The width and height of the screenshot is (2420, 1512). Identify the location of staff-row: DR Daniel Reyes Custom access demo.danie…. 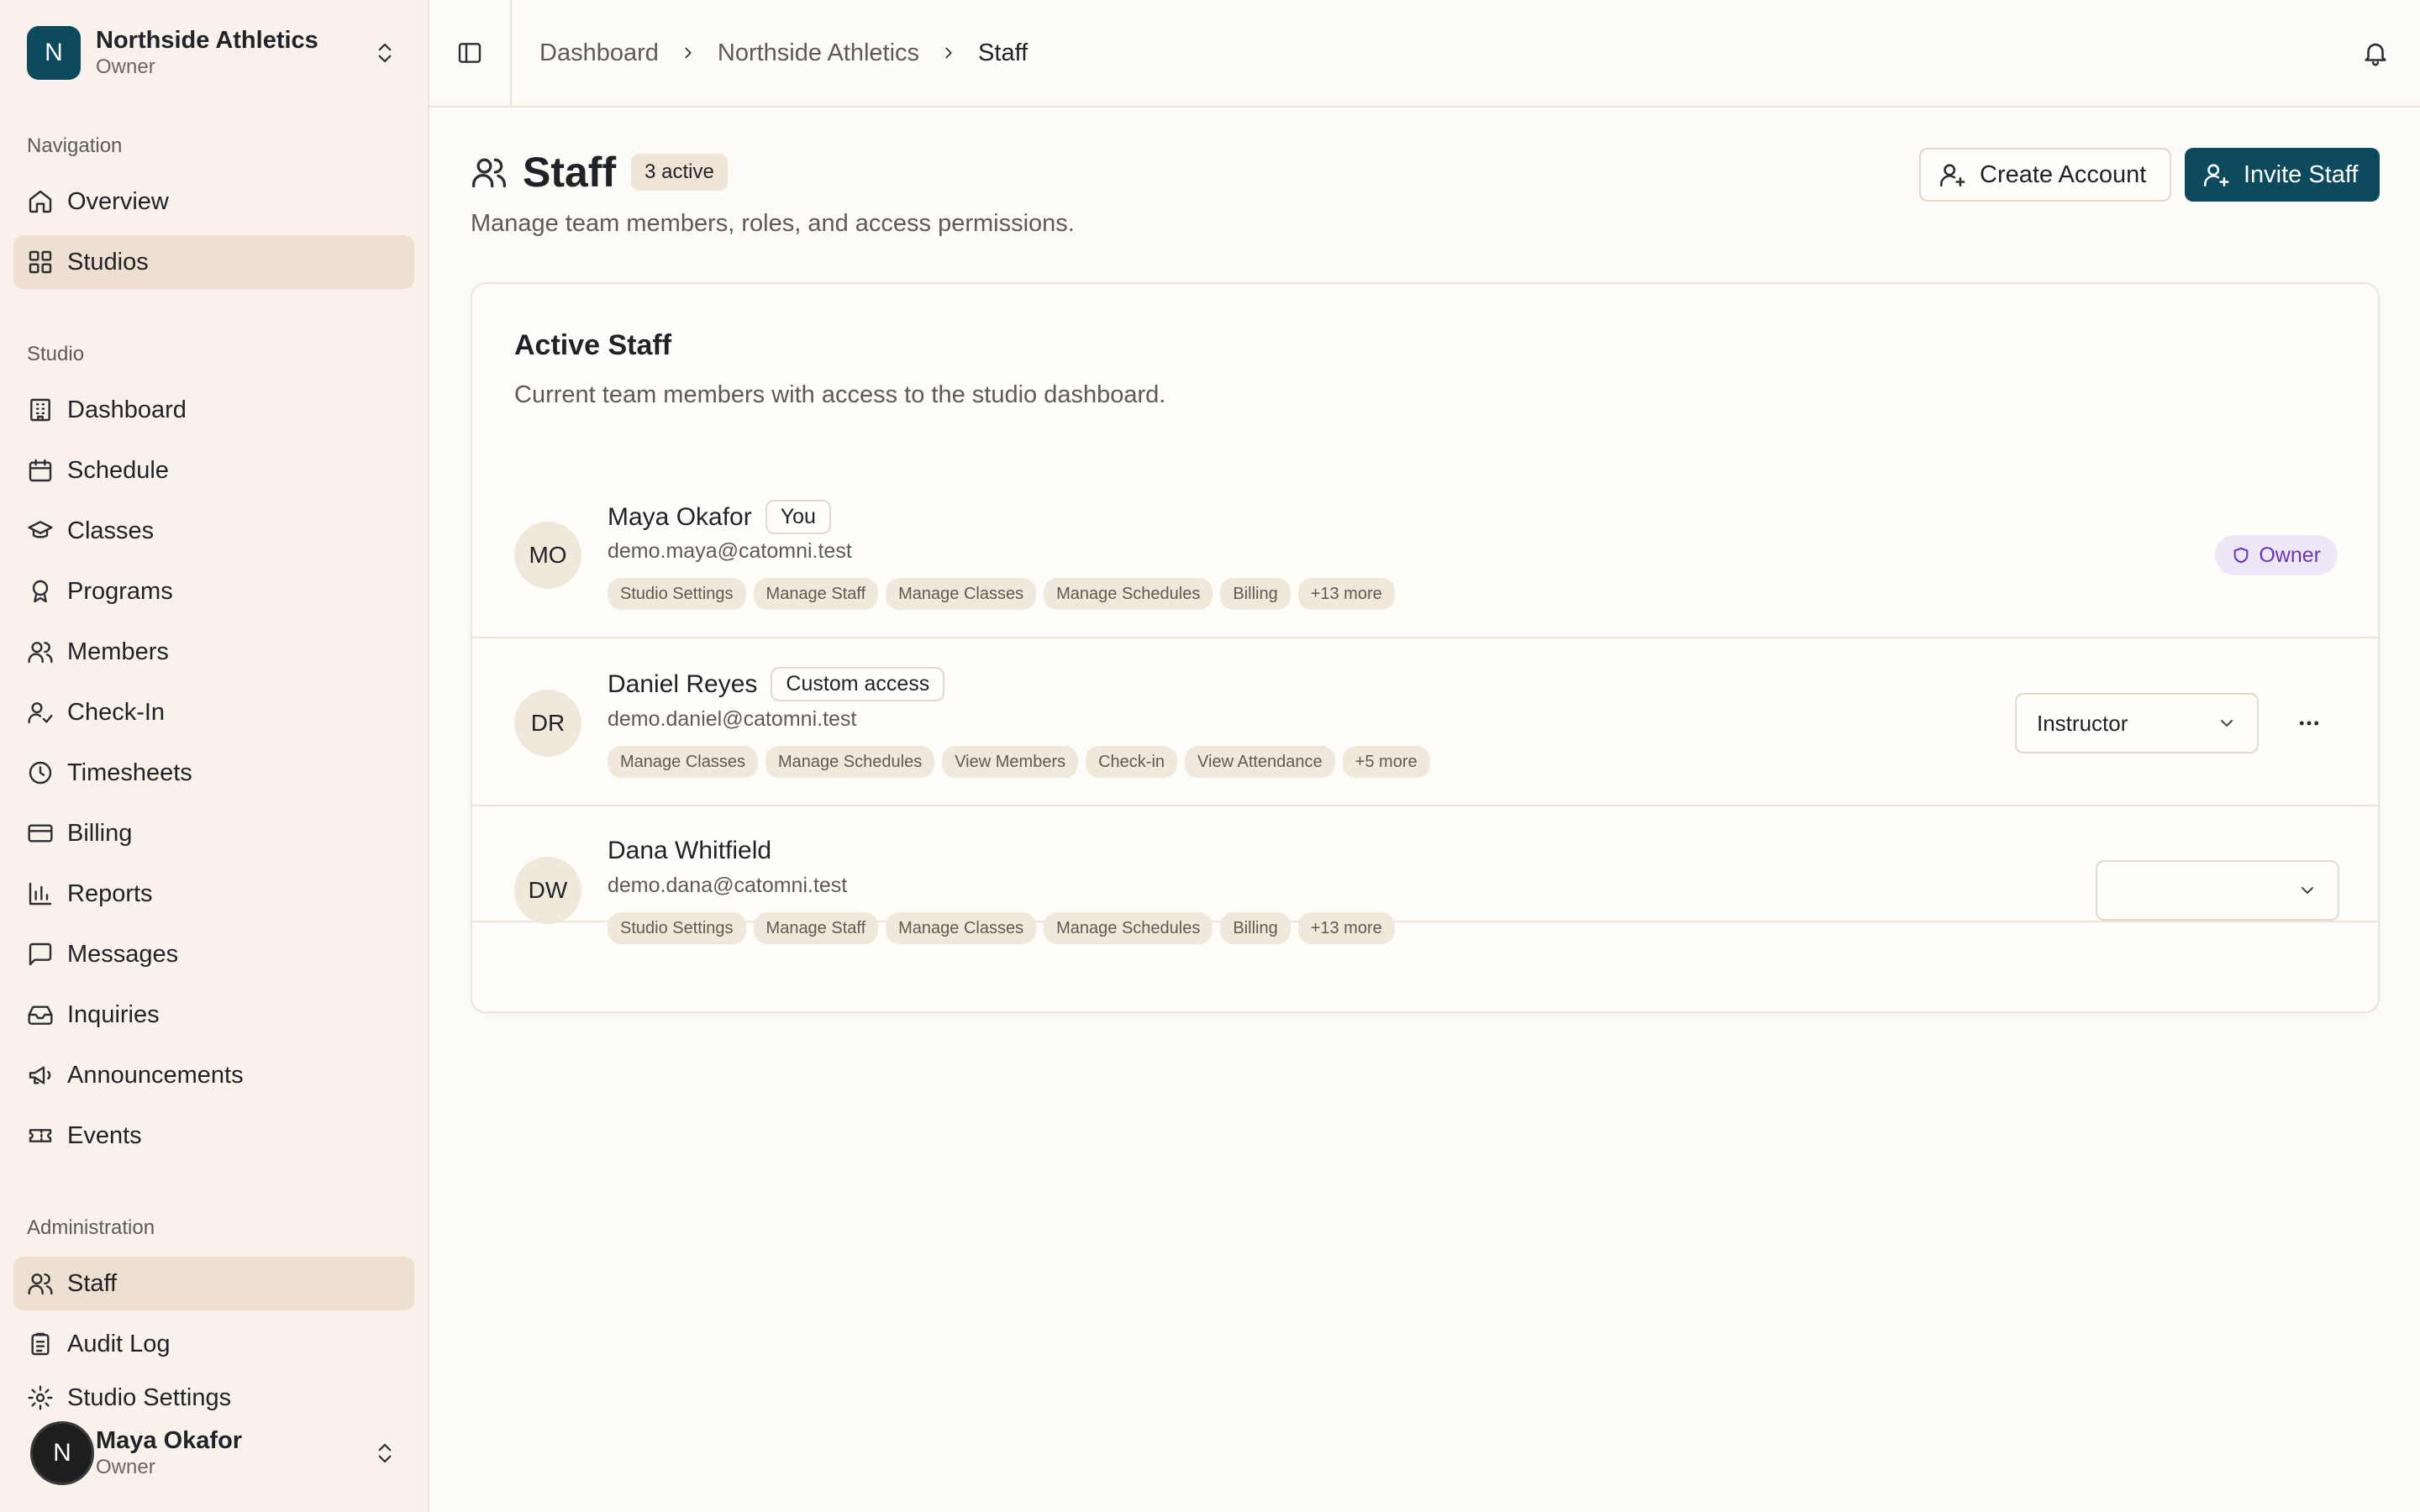
(1425, 723).